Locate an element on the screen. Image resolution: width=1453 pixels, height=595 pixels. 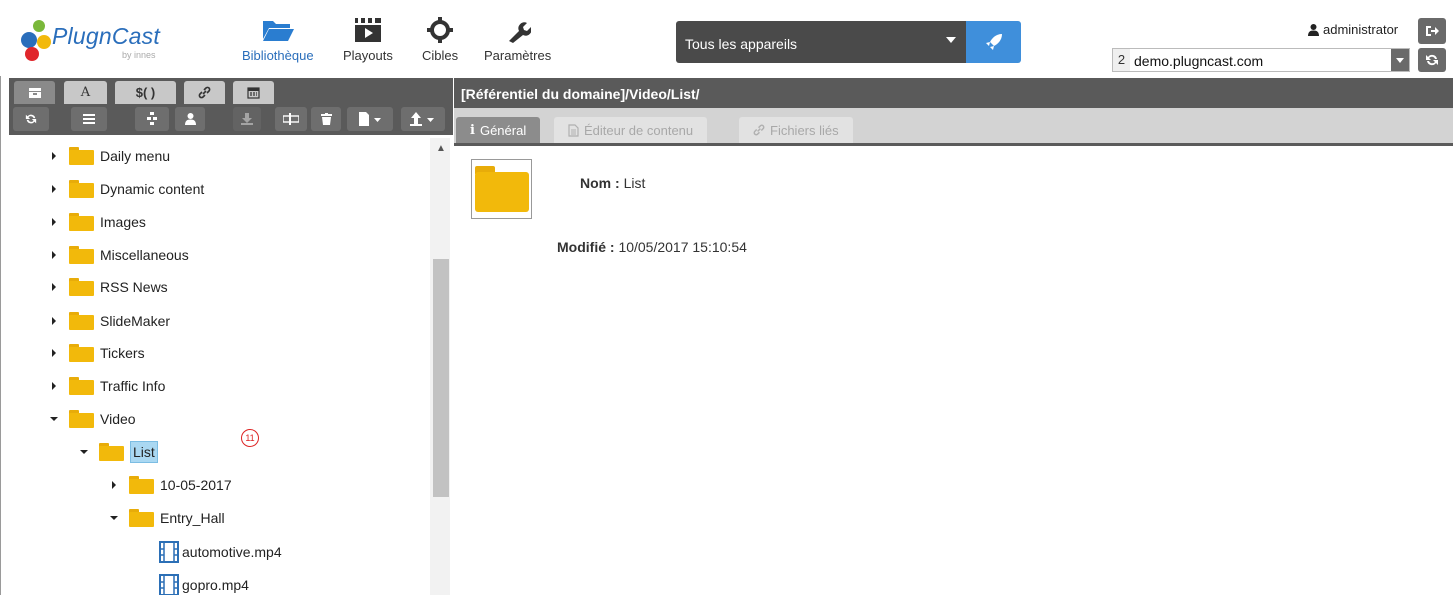
nav-label: Bibliothèque is located at coordinates (278, 55).